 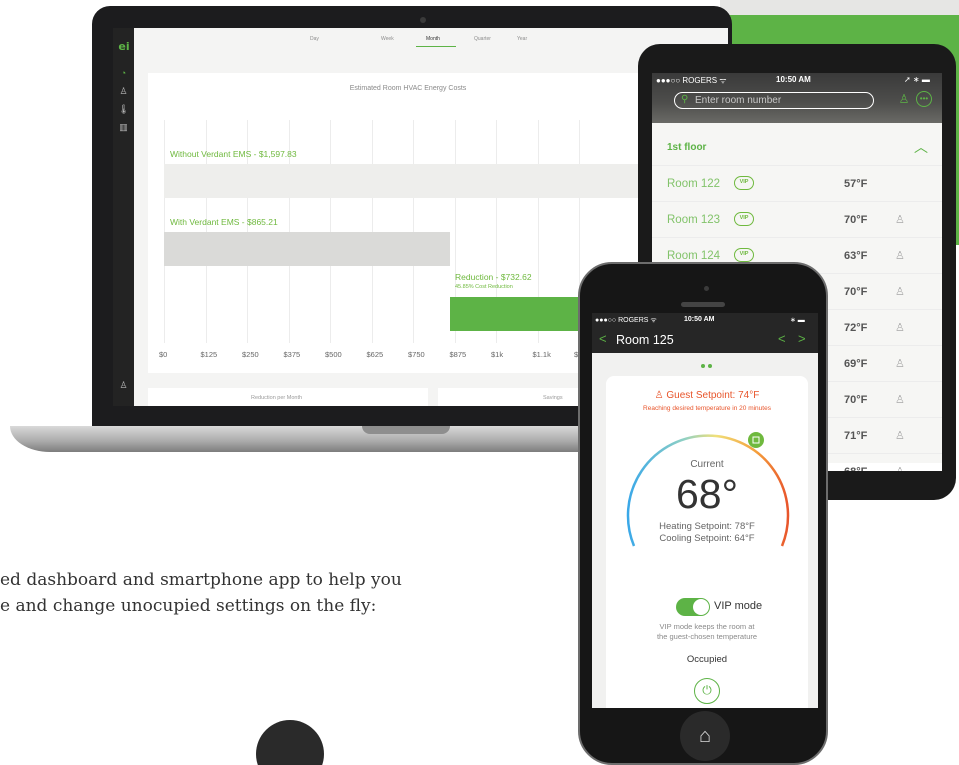 What do you see at coordinates (406, 430) in the screenshot?
I see `laptop-notch` at bounding box center [406, 430].